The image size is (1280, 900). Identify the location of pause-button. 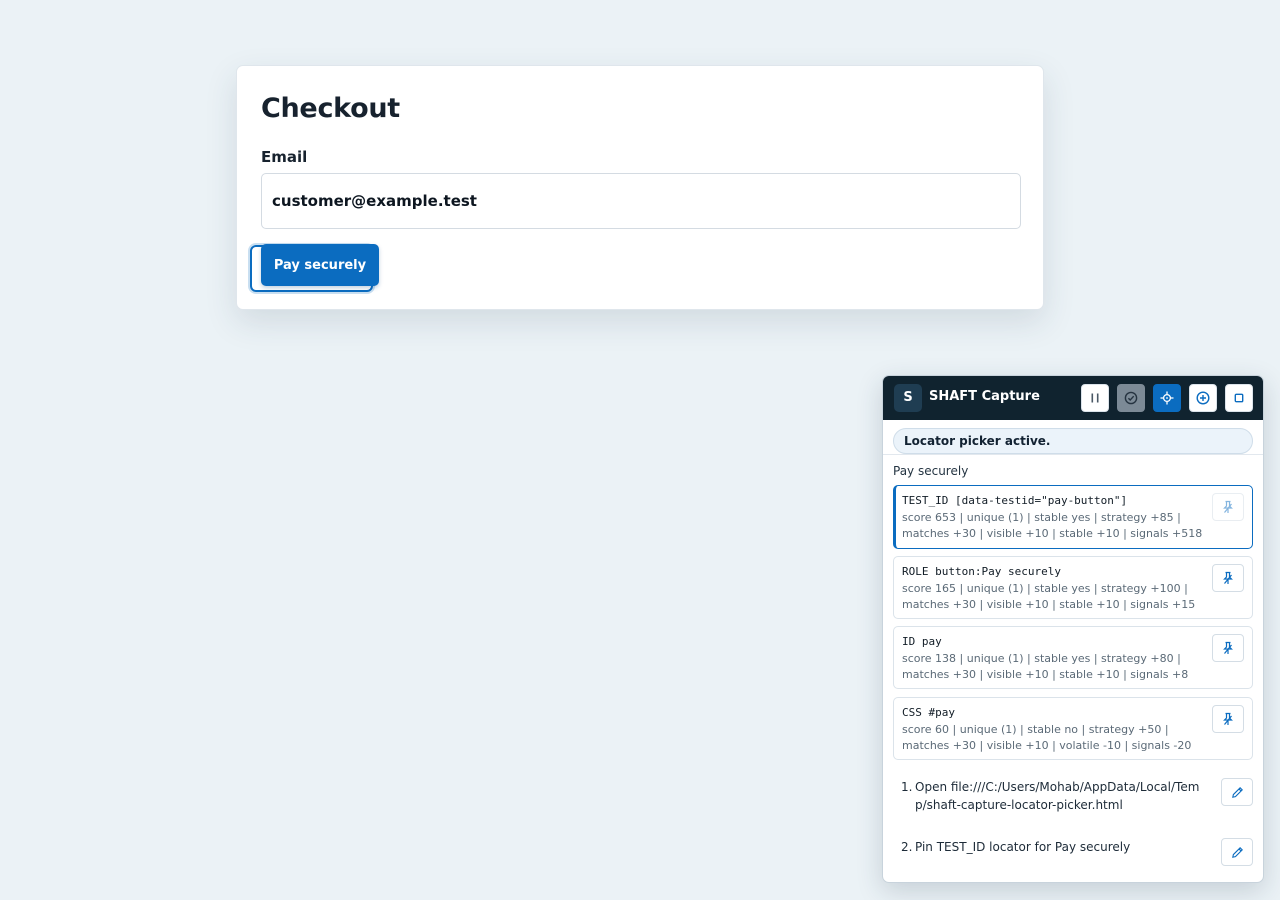
(1095, 398).